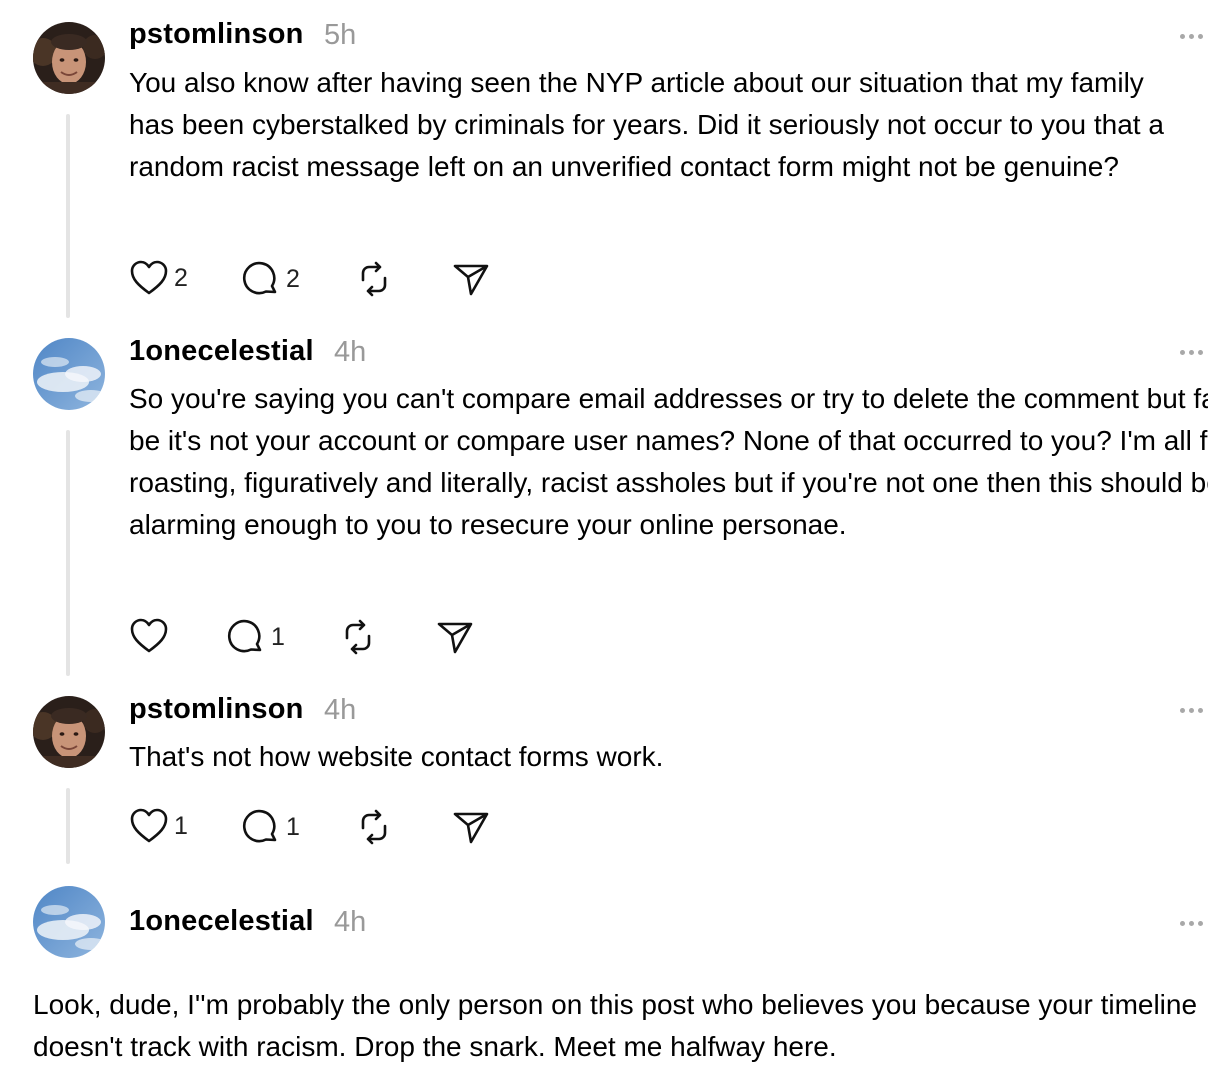 This screenshot has height=1068, width=1208. Describe the element at coordinates (181, 825) in the screenshot. I see `like-count: 1` at that location.